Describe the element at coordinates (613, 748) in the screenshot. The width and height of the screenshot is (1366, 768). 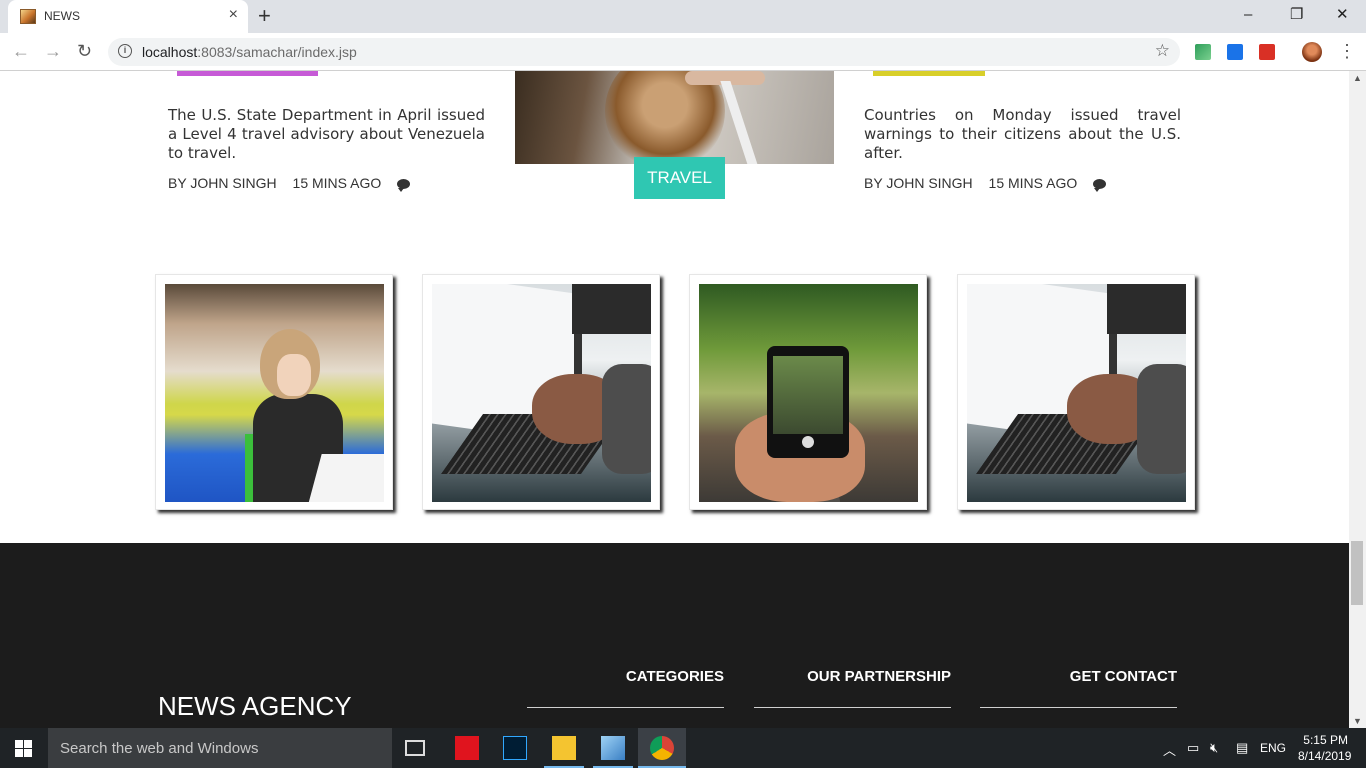
I see `virtualbox-icon` at that location.